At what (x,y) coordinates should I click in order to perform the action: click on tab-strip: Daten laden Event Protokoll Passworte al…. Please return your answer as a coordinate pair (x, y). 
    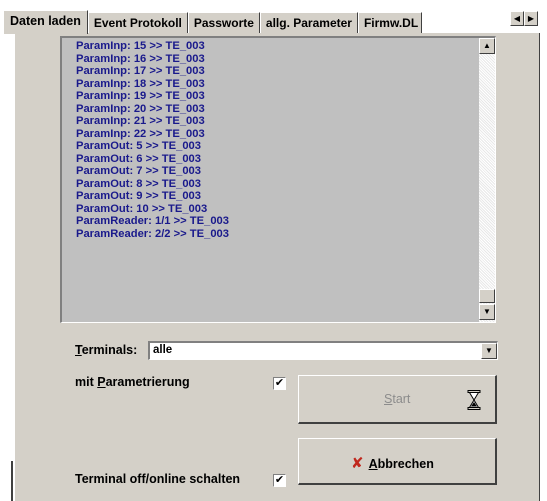
    Looking at the image, I should click on (212, 22).